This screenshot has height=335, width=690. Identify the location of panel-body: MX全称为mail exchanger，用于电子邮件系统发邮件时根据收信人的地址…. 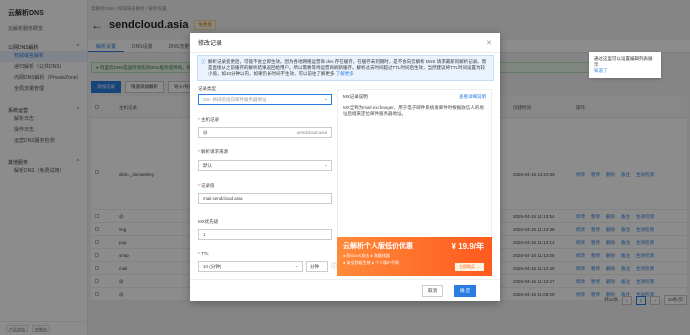
(413, 110).